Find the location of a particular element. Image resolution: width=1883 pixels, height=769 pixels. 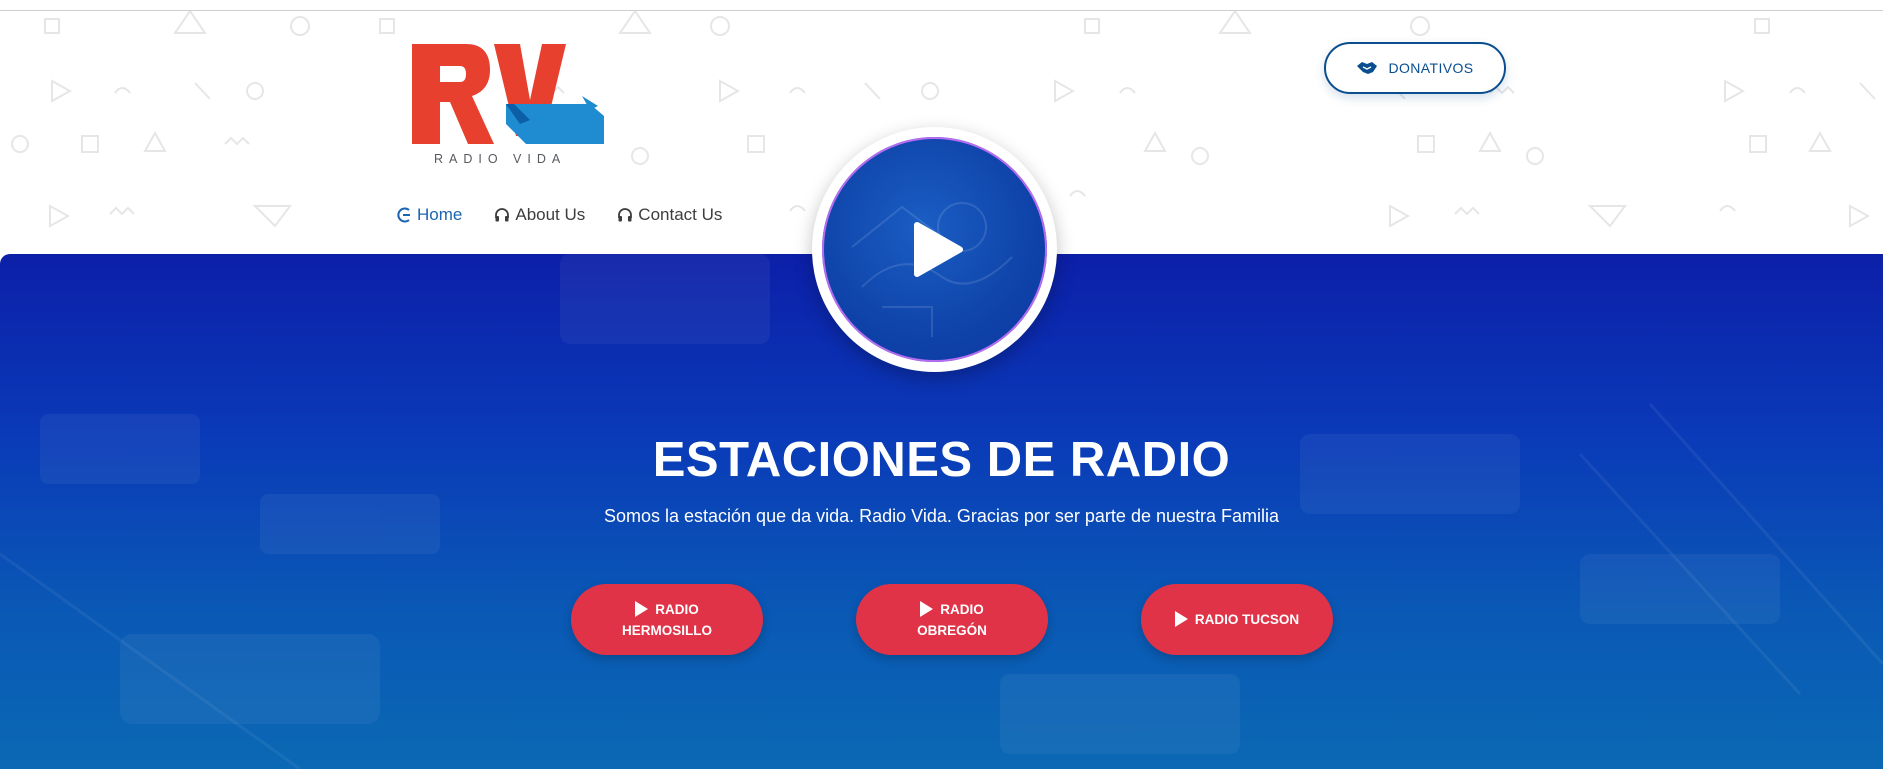

main-play-button is located at coordinates (934, 249).